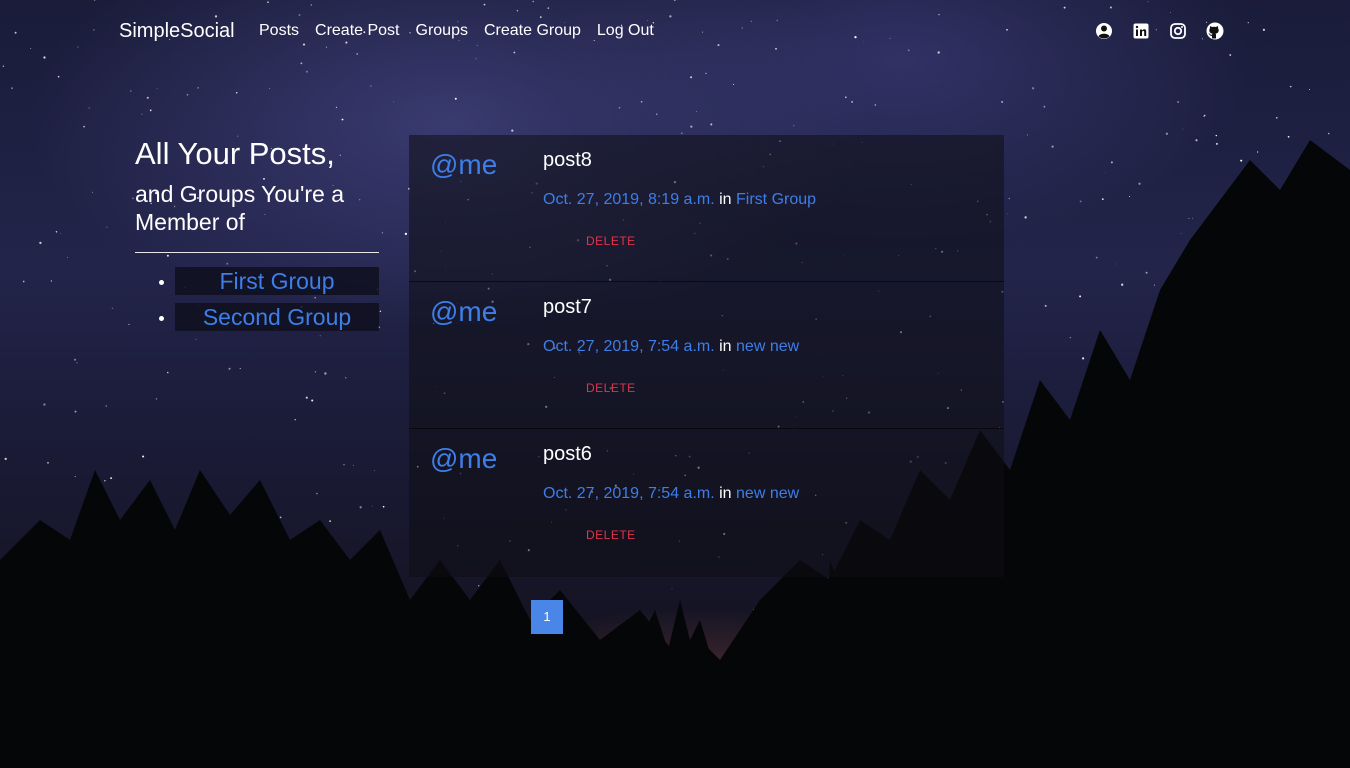 This screenshot has height=768, width=1350. Describe the element at coordinates (279, 31) in the screenshot. I see `nav-link-posts: Posts` at that location.